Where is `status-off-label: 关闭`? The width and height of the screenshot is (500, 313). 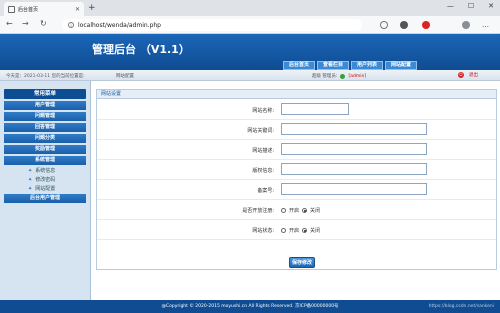 status-off-label: 关闭 is located at coordinates (315, 231).